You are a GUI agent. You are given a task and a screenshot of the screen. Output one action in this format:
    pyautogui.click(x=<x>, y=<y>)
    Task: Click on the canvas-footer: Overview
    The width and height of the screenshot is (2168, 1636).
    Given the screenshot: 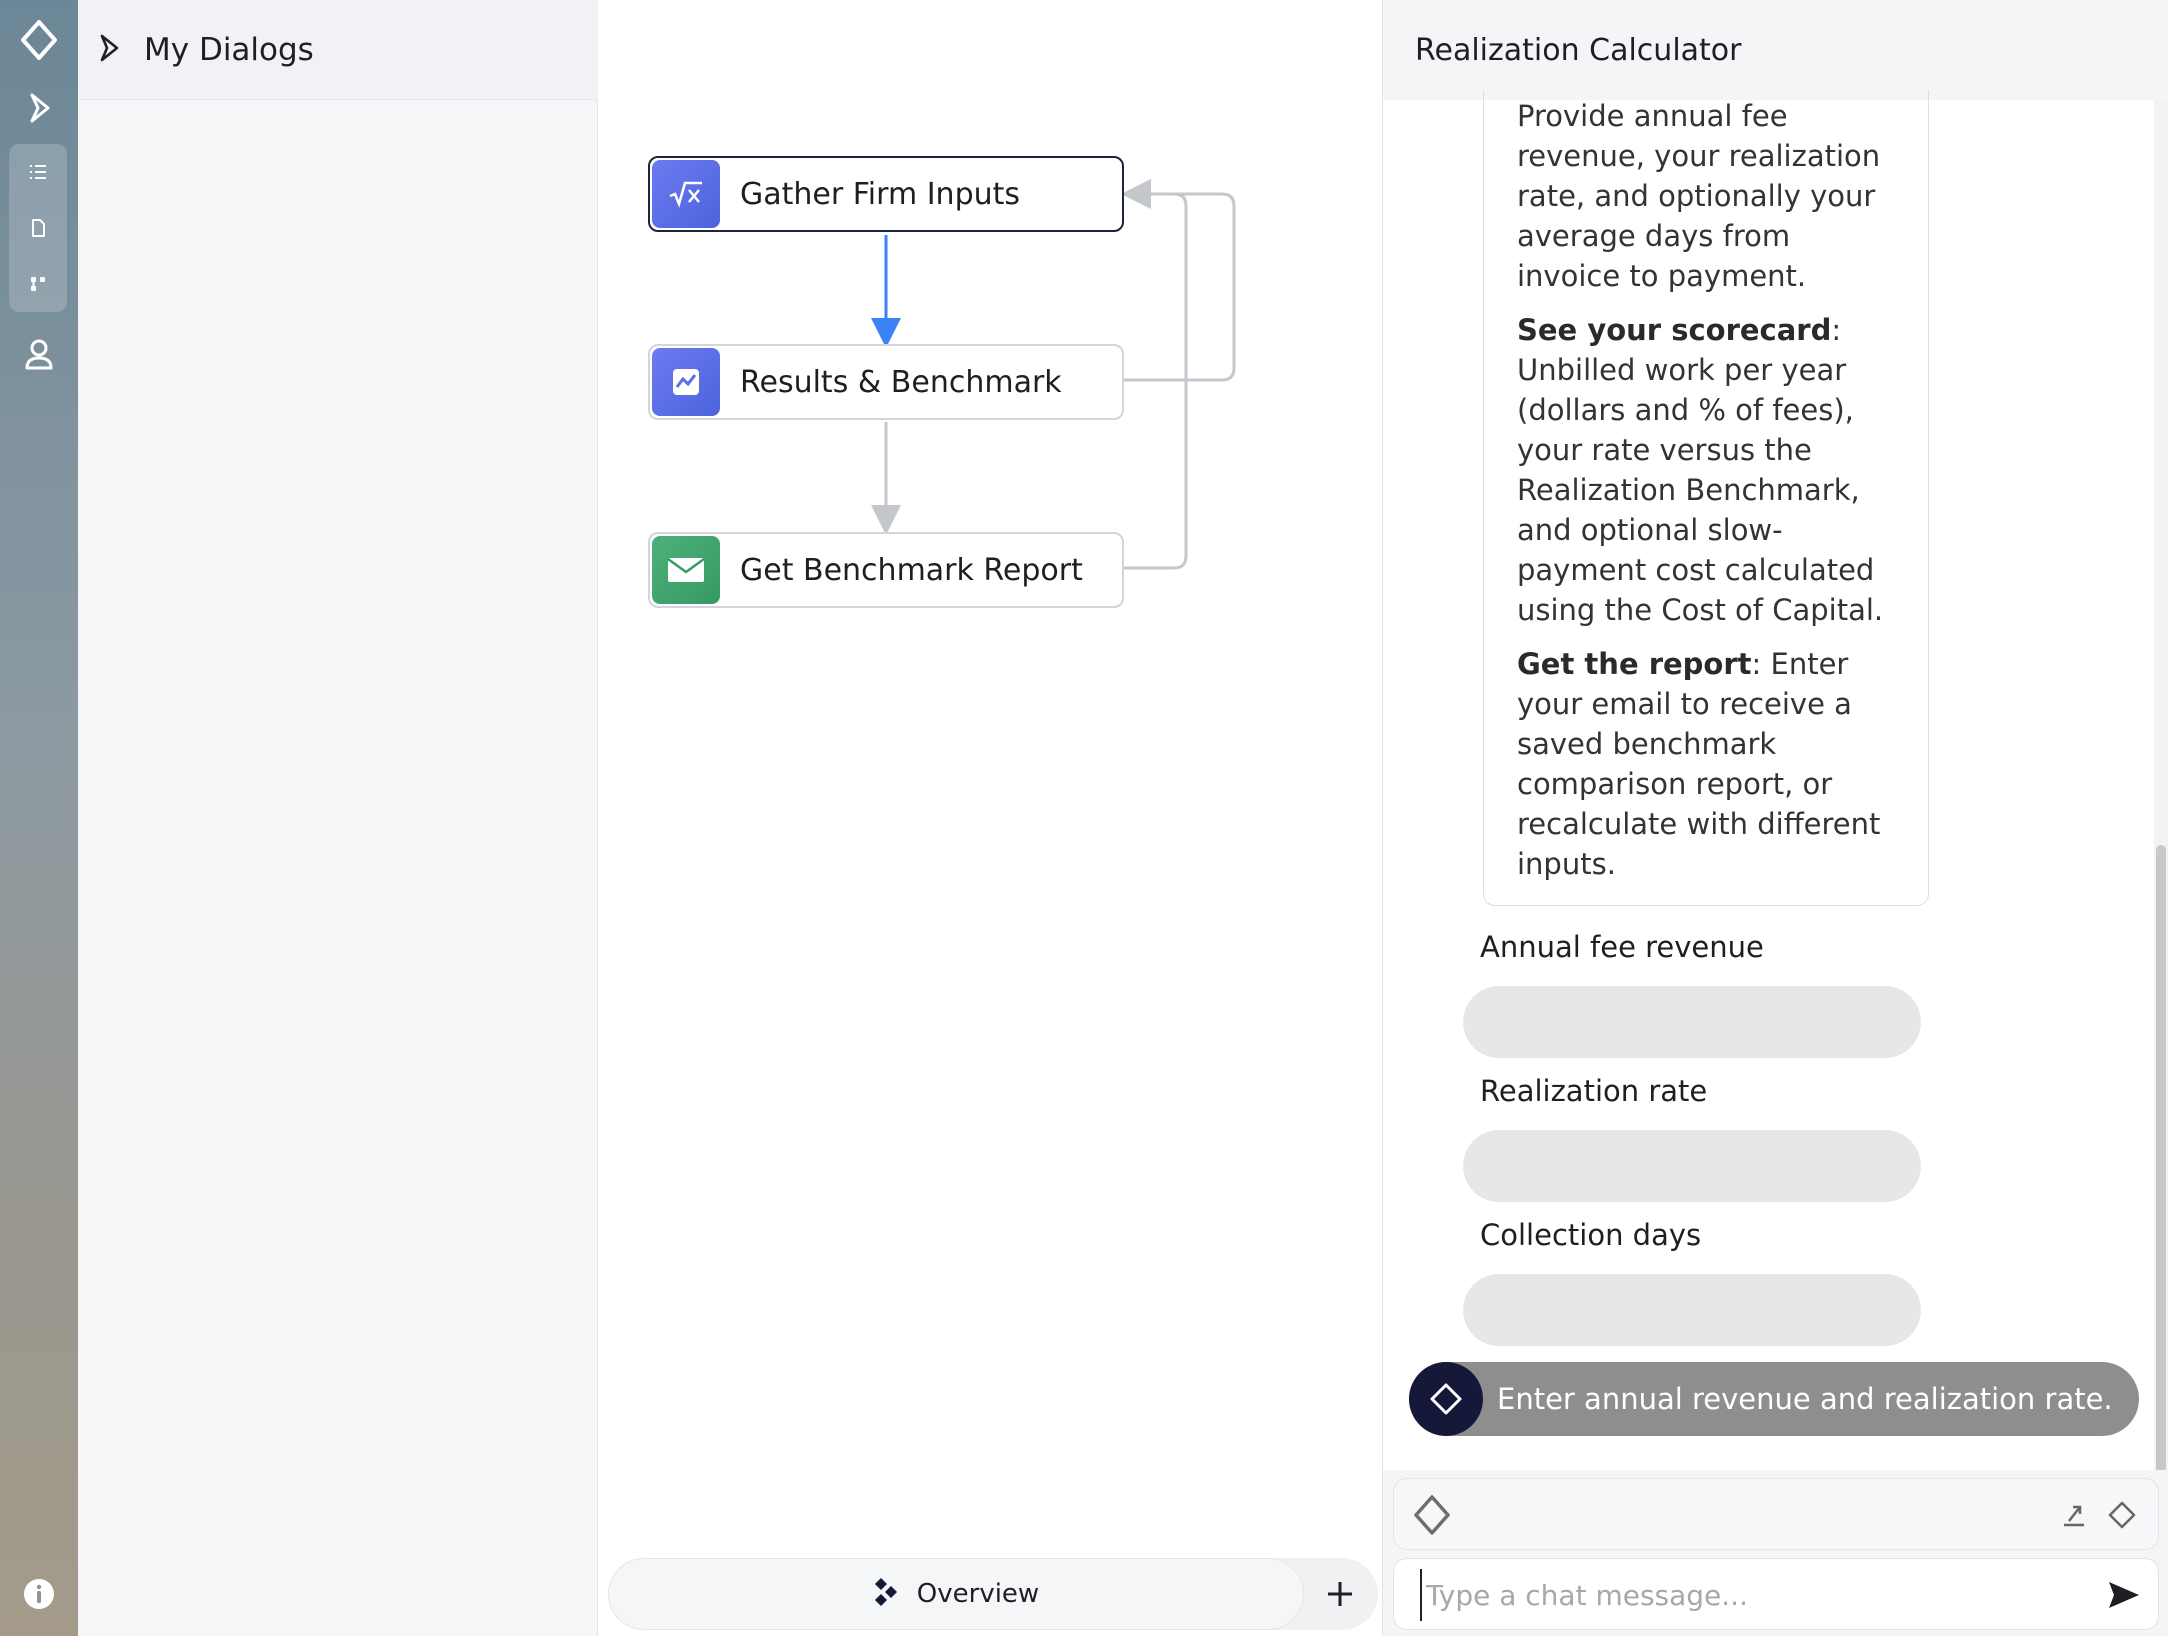 What is the action you would take?
    pyautogui.click(x=993, y=1594)
    